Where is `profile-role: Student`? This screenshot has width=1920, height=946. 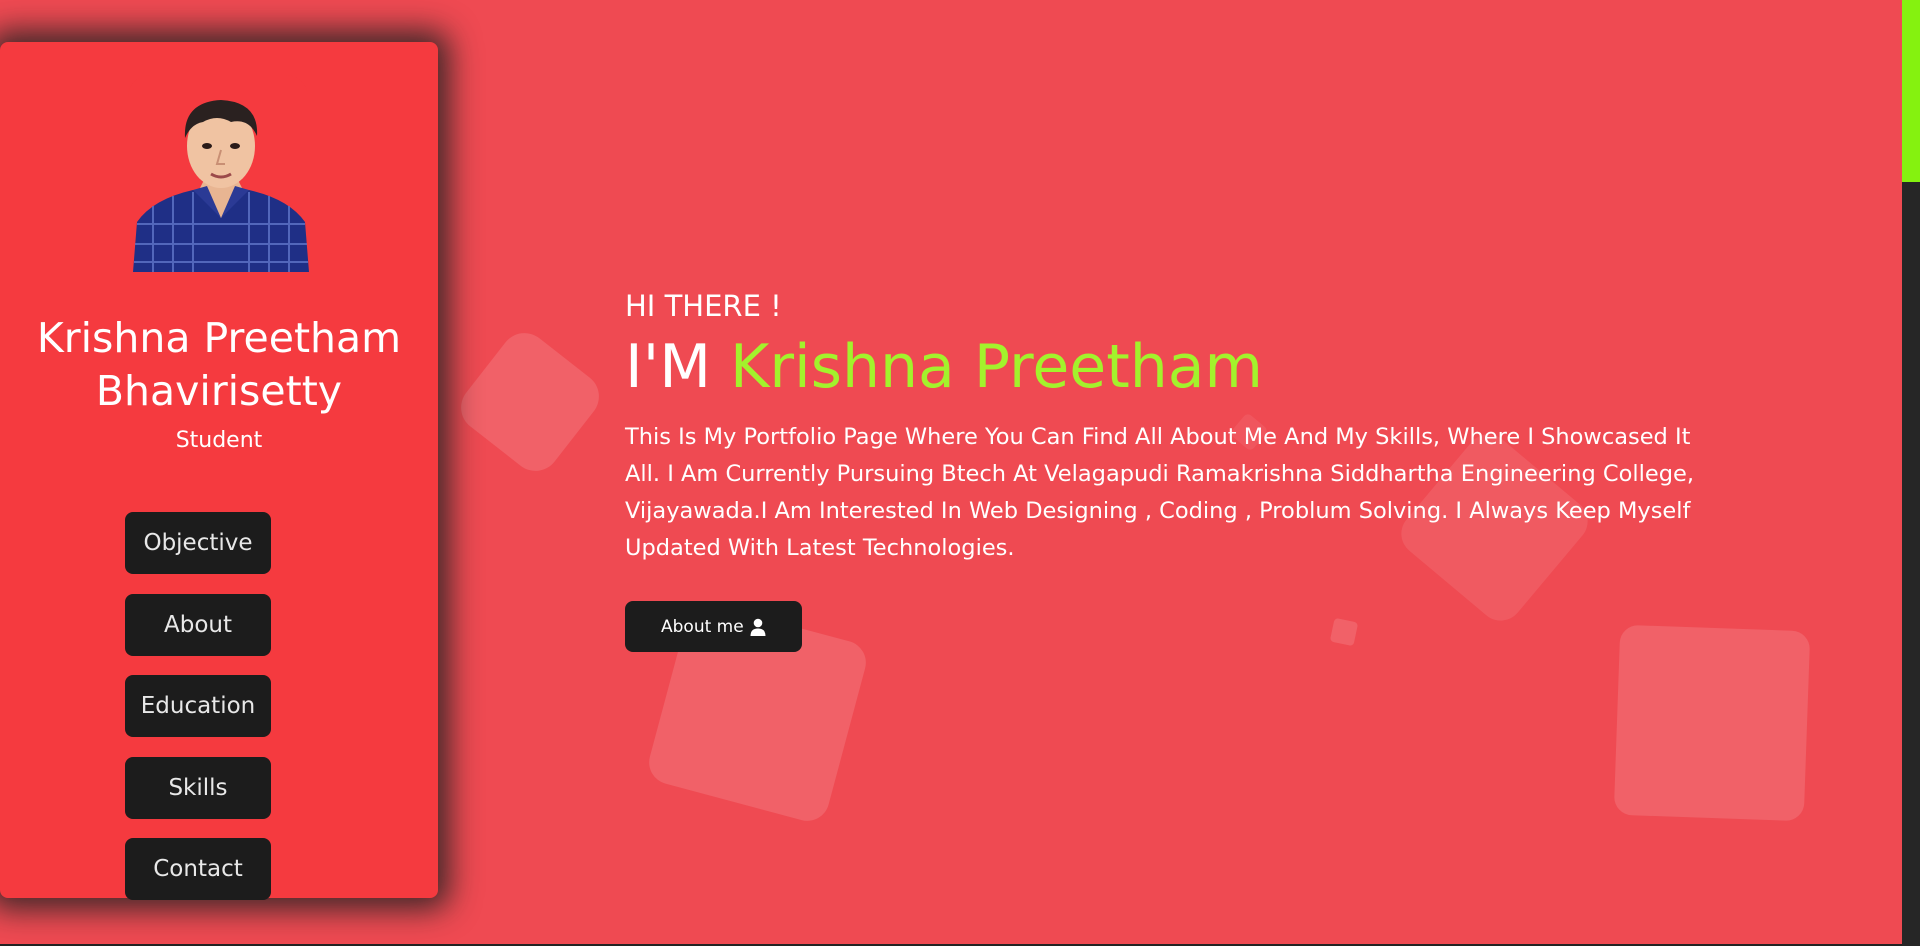
profile-role: Student is located at coordinates (219, 440).